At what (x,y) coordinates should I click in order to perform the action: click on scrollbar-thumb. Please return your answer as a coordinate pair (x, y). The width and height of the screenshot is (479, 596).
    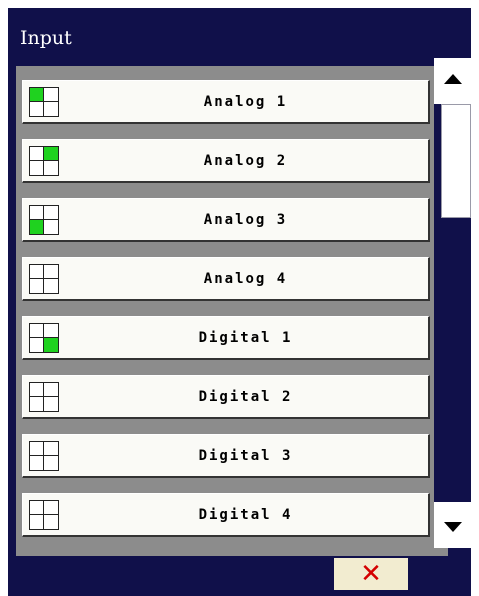
    Looking at the image, I should click on (456, 161).